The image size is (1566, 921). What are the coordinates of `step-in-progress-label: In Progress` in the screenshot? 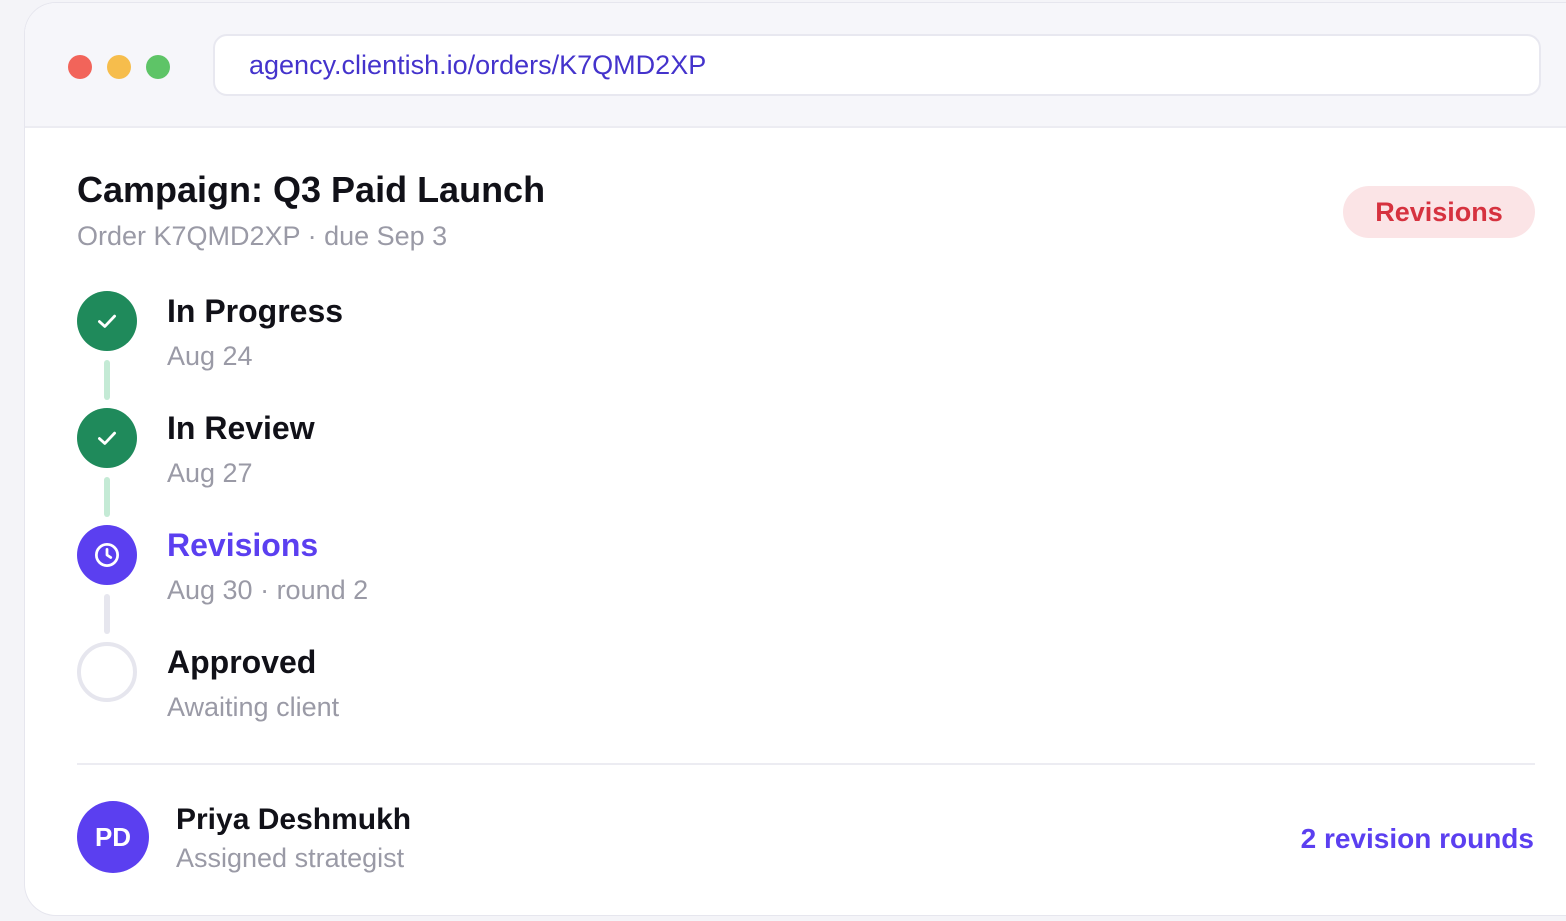 It's located at (255, 311).